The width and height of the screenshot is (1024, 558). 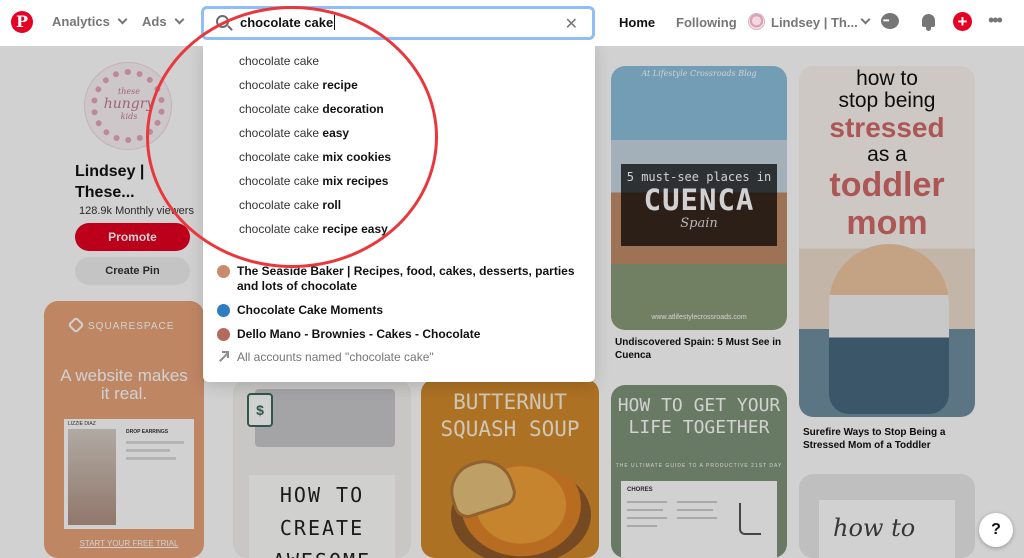 I want to click on messages-icon, so click(x=890, y=22).